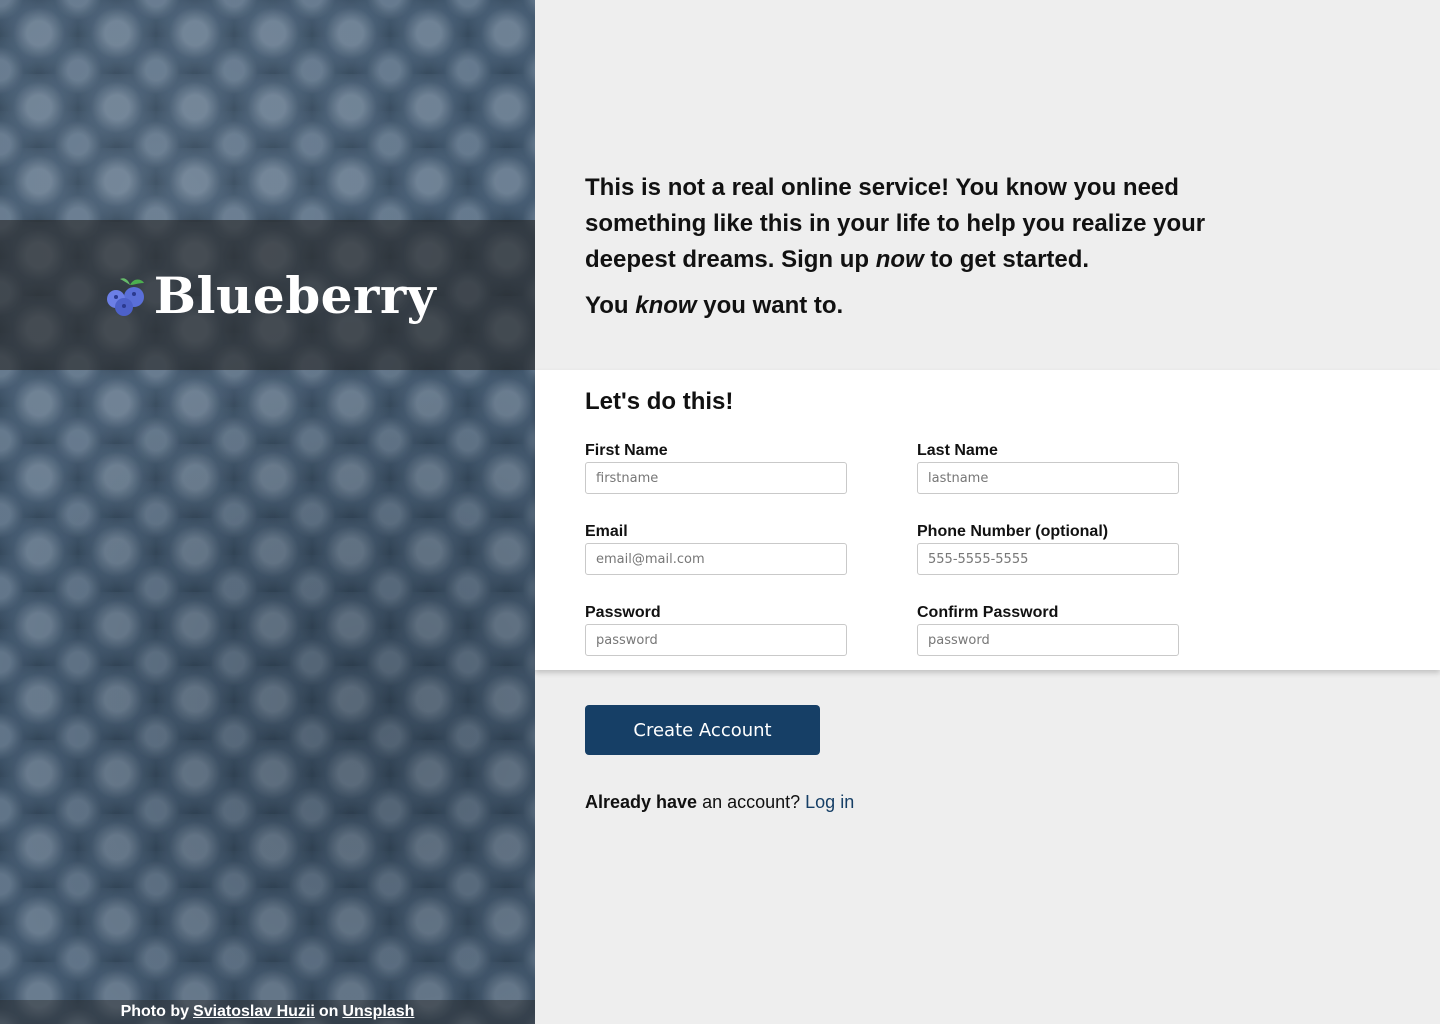 This screenshot has width=1440, height=1024. What do you see at coordinates (935, 306) in the screenshot?
I see `intro-paragraph-2: You know you want to.` at bounding box center [935, 306].